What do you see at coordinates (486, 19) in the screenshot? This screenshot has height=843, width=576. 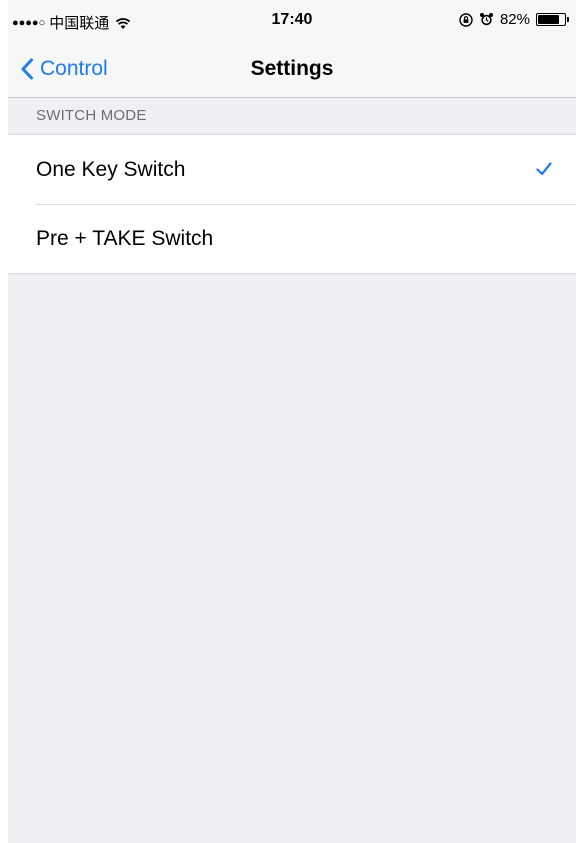 I see `alarm-icon` at bounding box center [486, 19].